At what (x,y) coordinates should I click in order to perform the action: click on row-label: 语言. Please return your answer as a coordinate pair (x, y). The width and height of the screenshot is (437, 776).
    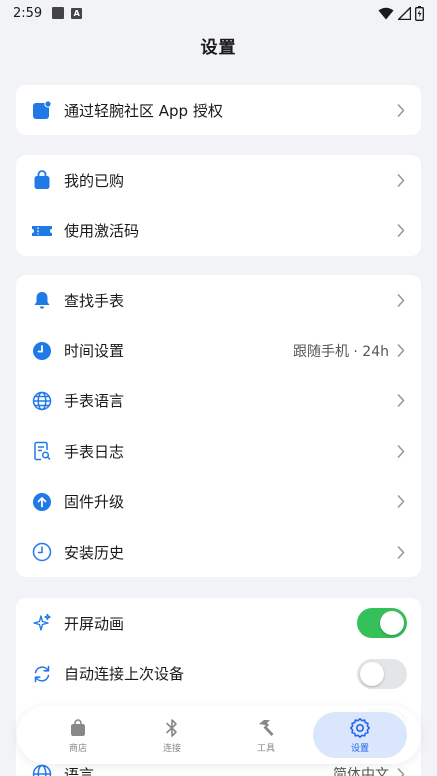
    Looking at the image, I should click on (79, 770).